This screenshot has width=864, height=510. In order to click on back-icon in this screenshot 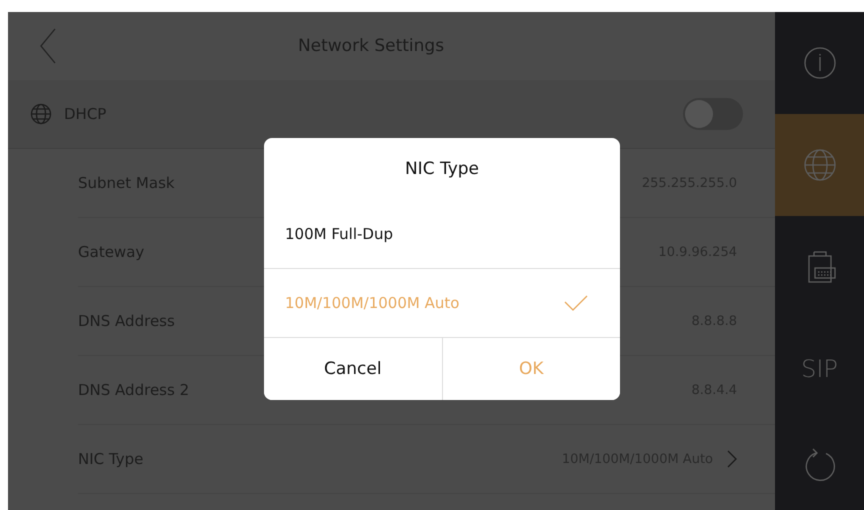, I will do `click(48, 46)`.